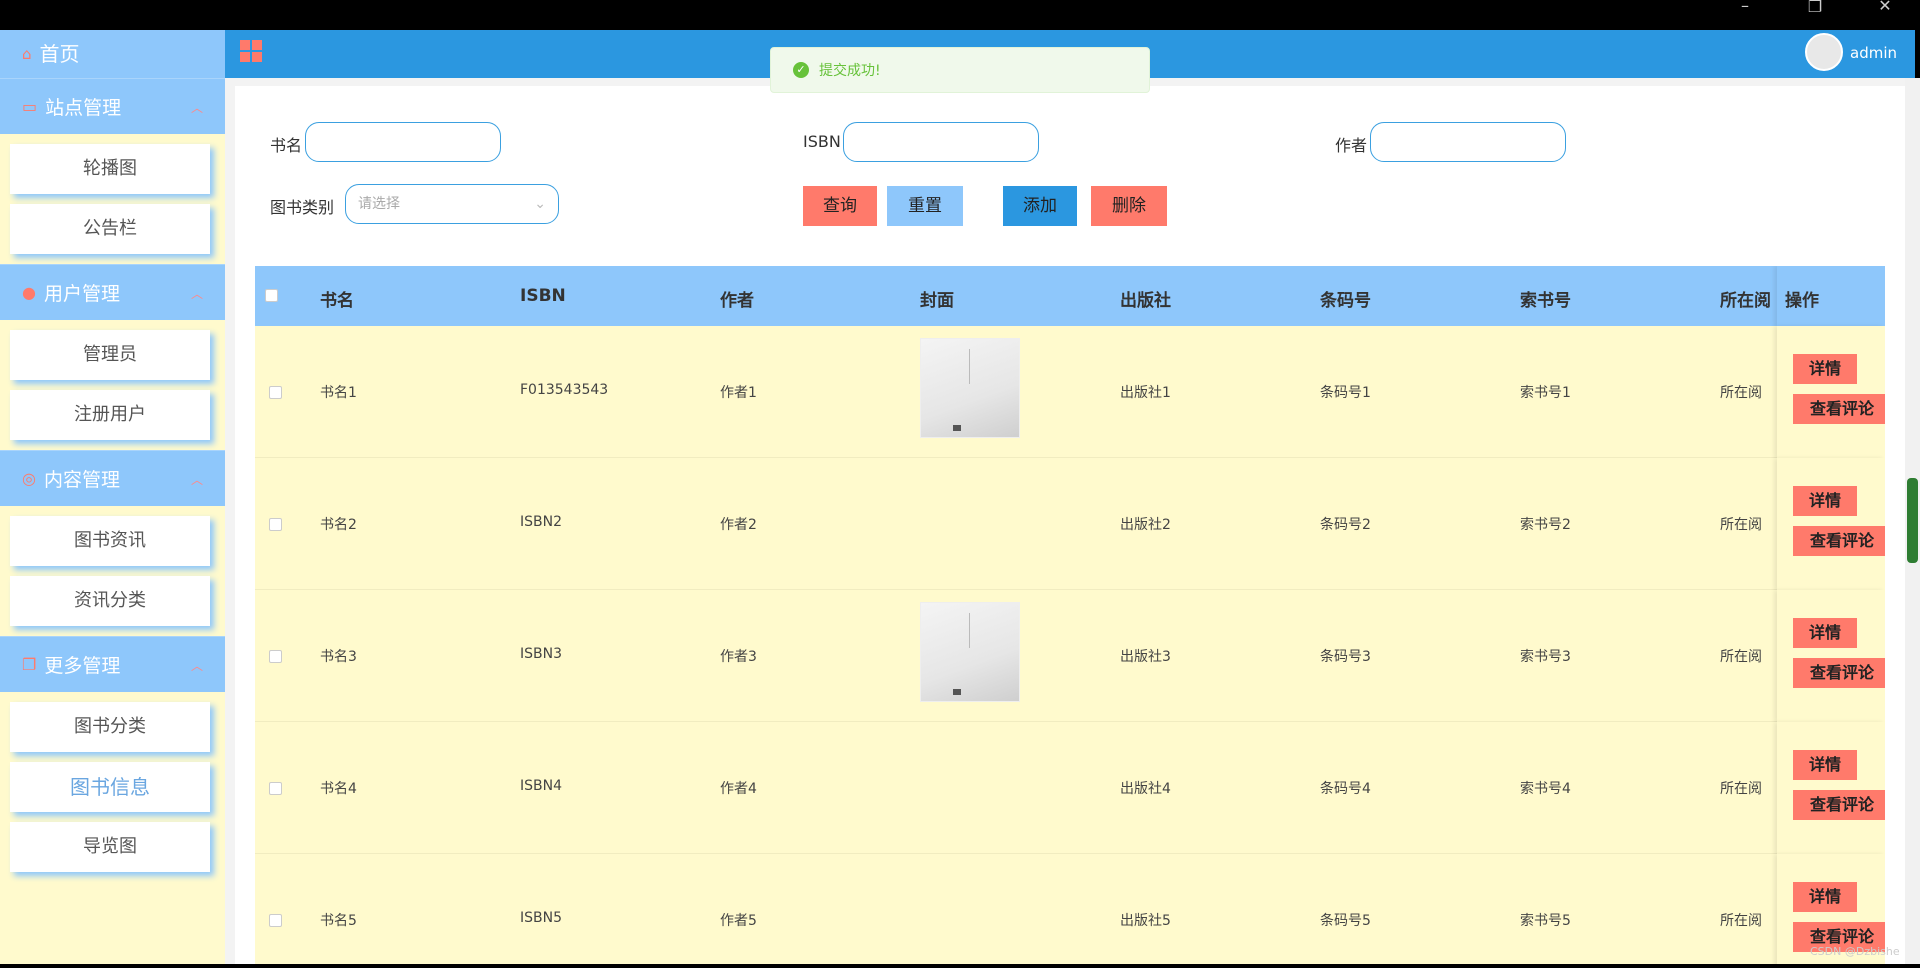 This screenshot has width=1920, height=968. What do you see at coordinates (1070, 296) in the screenshot?
I see `table-header: 书名 ISBN 作者 封面 出版社 条码号 索书号 所在阅 操作` at bounding box center [1070, 296].